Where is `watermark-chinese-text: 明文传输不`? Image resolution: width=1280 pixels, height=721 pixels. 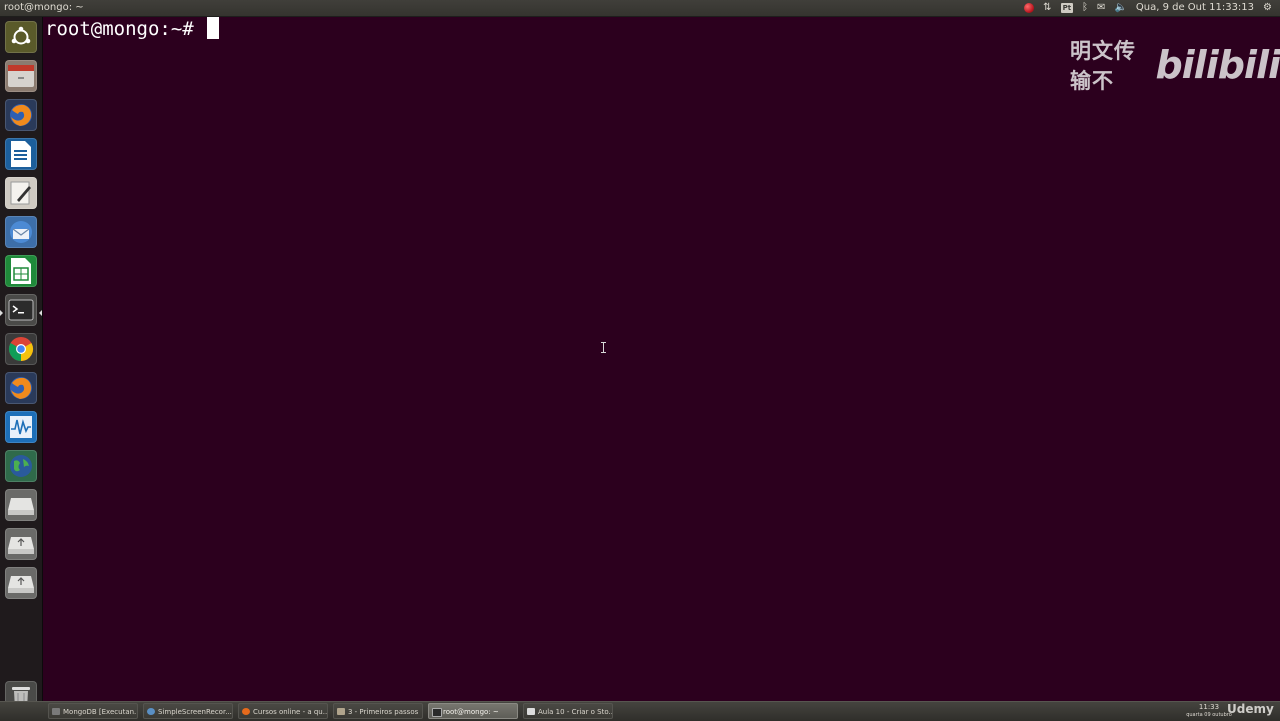
watermark-chinese-text: 明文传输不 is located at coordinates (1103, 66).